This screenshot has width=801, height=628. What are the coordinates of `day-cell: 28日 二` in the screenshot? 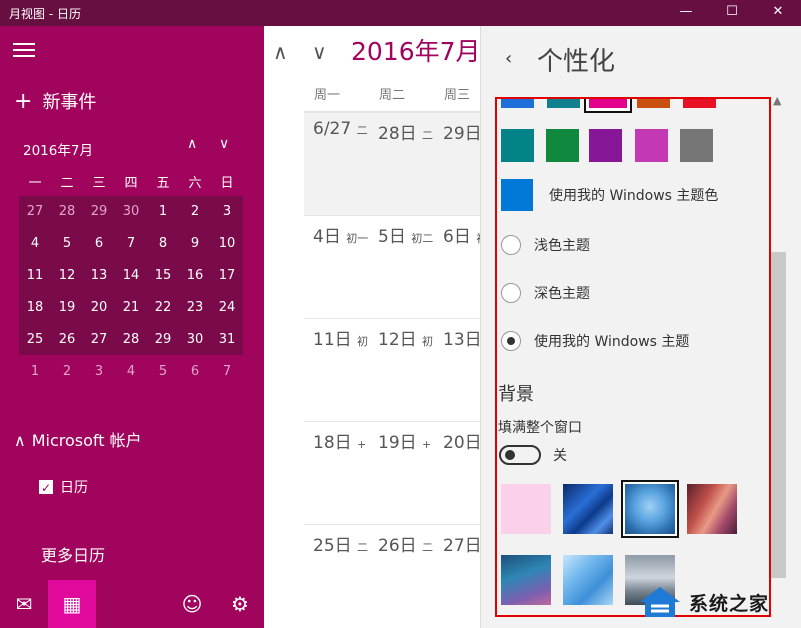 It's located at (401, 164).